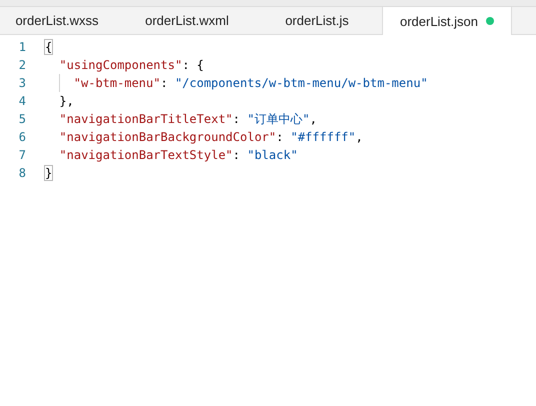  I want to click on code-line: "navigationBarBackgroundColor": "#ffffff",, so click(211, 137).